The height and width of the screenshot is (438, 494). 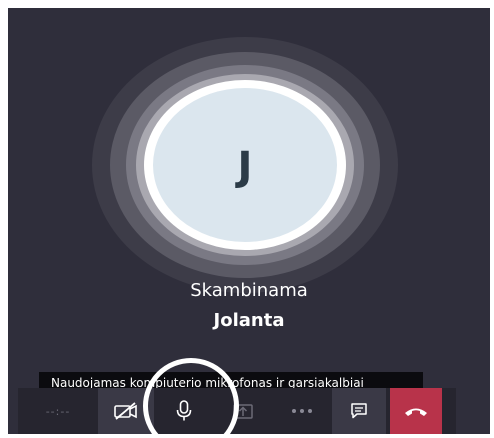 I want to click on share-screen-icon, so click(x=243, y=411).